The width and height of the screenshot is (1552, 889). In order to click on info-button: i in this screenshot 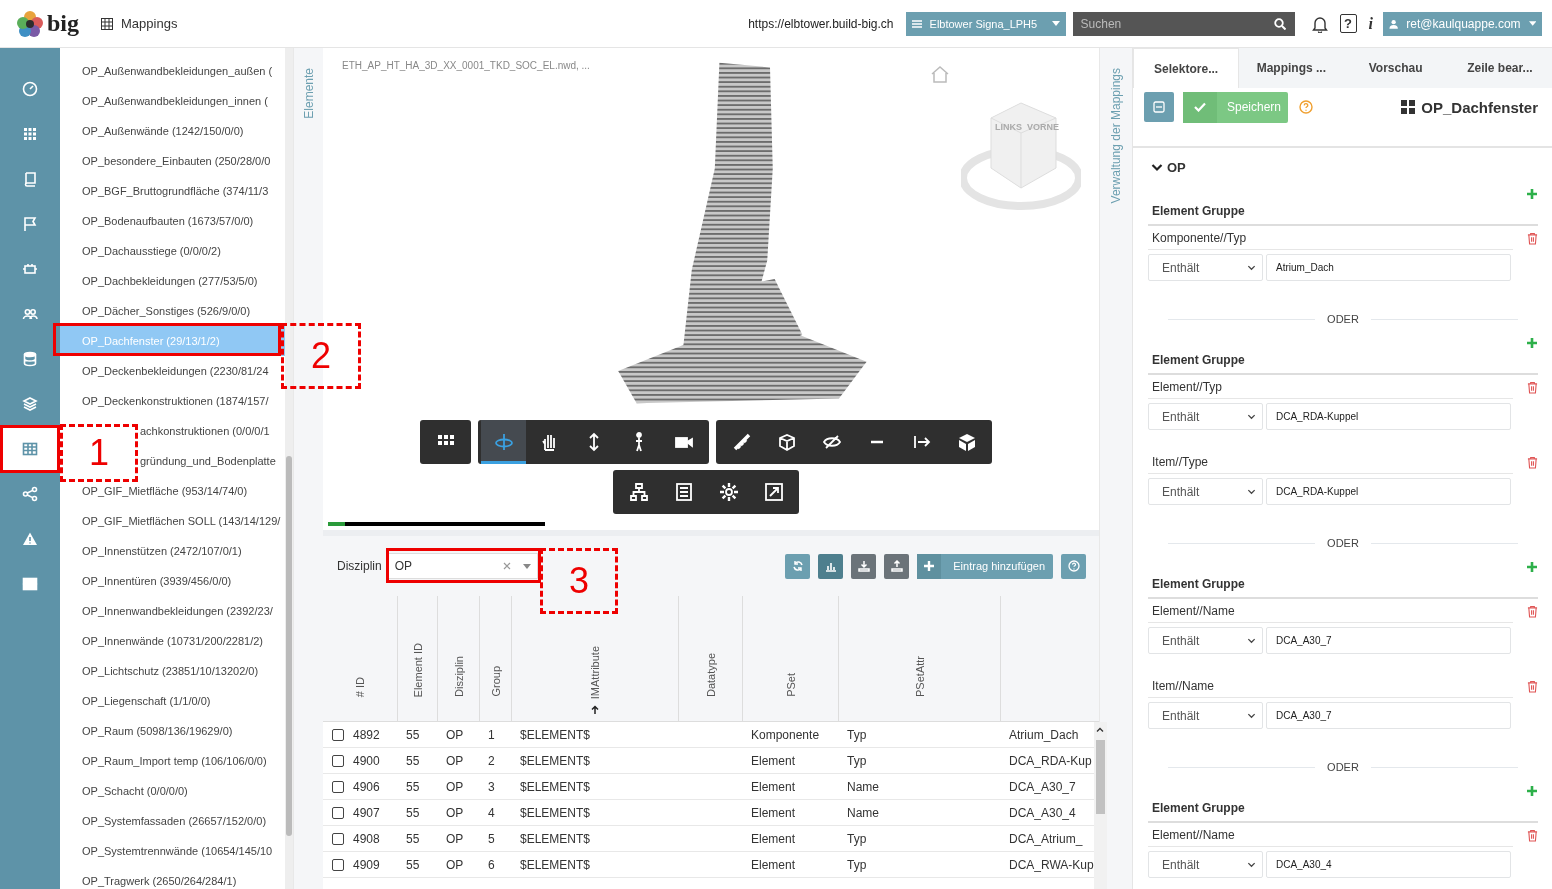, I will do `click(1370, 23)`.